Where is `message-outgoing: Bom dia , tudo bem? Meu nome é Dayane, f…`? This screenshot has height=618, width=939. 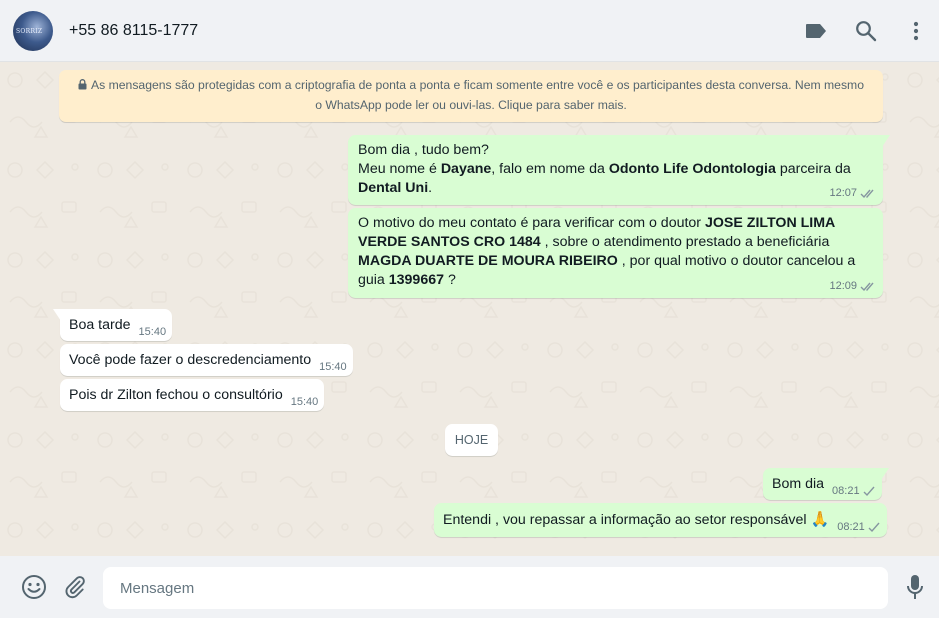 message-outgoing: Bom dia , tudo bem? Meu nome é Dayane, f… is located at coordinates (619, 170).